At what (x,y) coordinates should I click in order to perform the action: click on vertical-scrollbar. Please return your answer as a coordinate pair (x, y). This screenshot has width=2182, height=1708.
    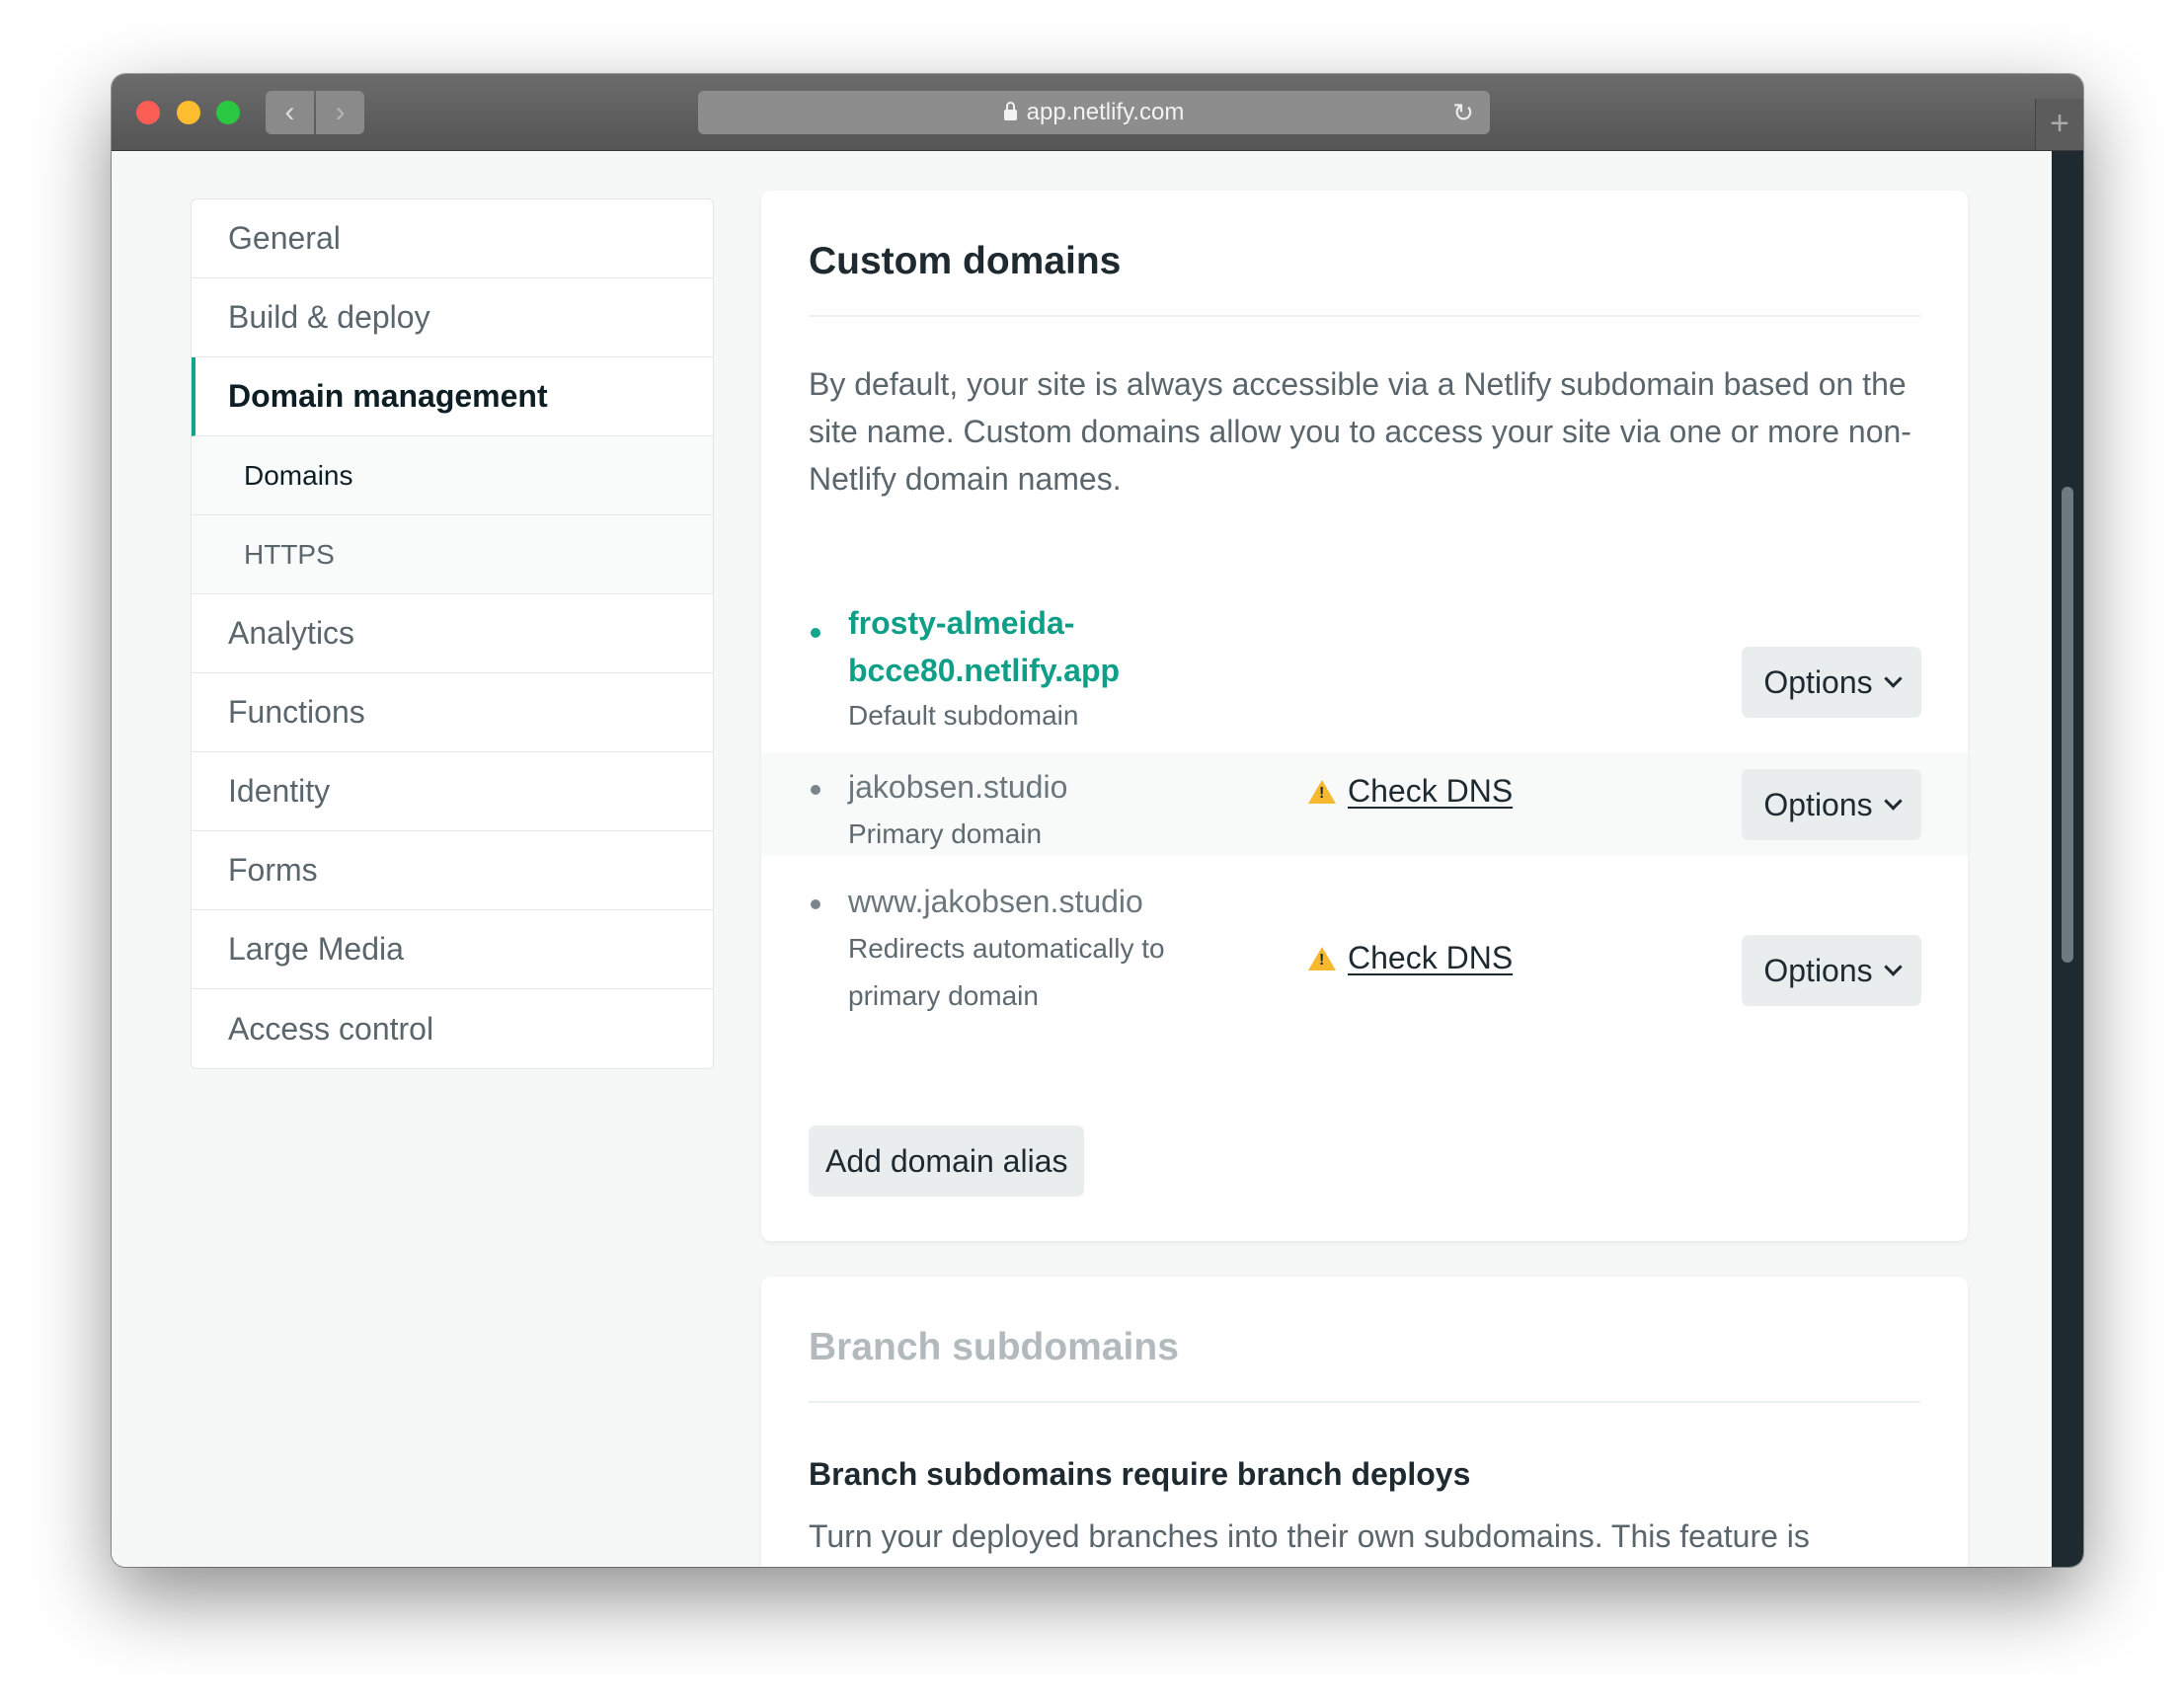
    Looking at the image, I should click on (2068, 859).